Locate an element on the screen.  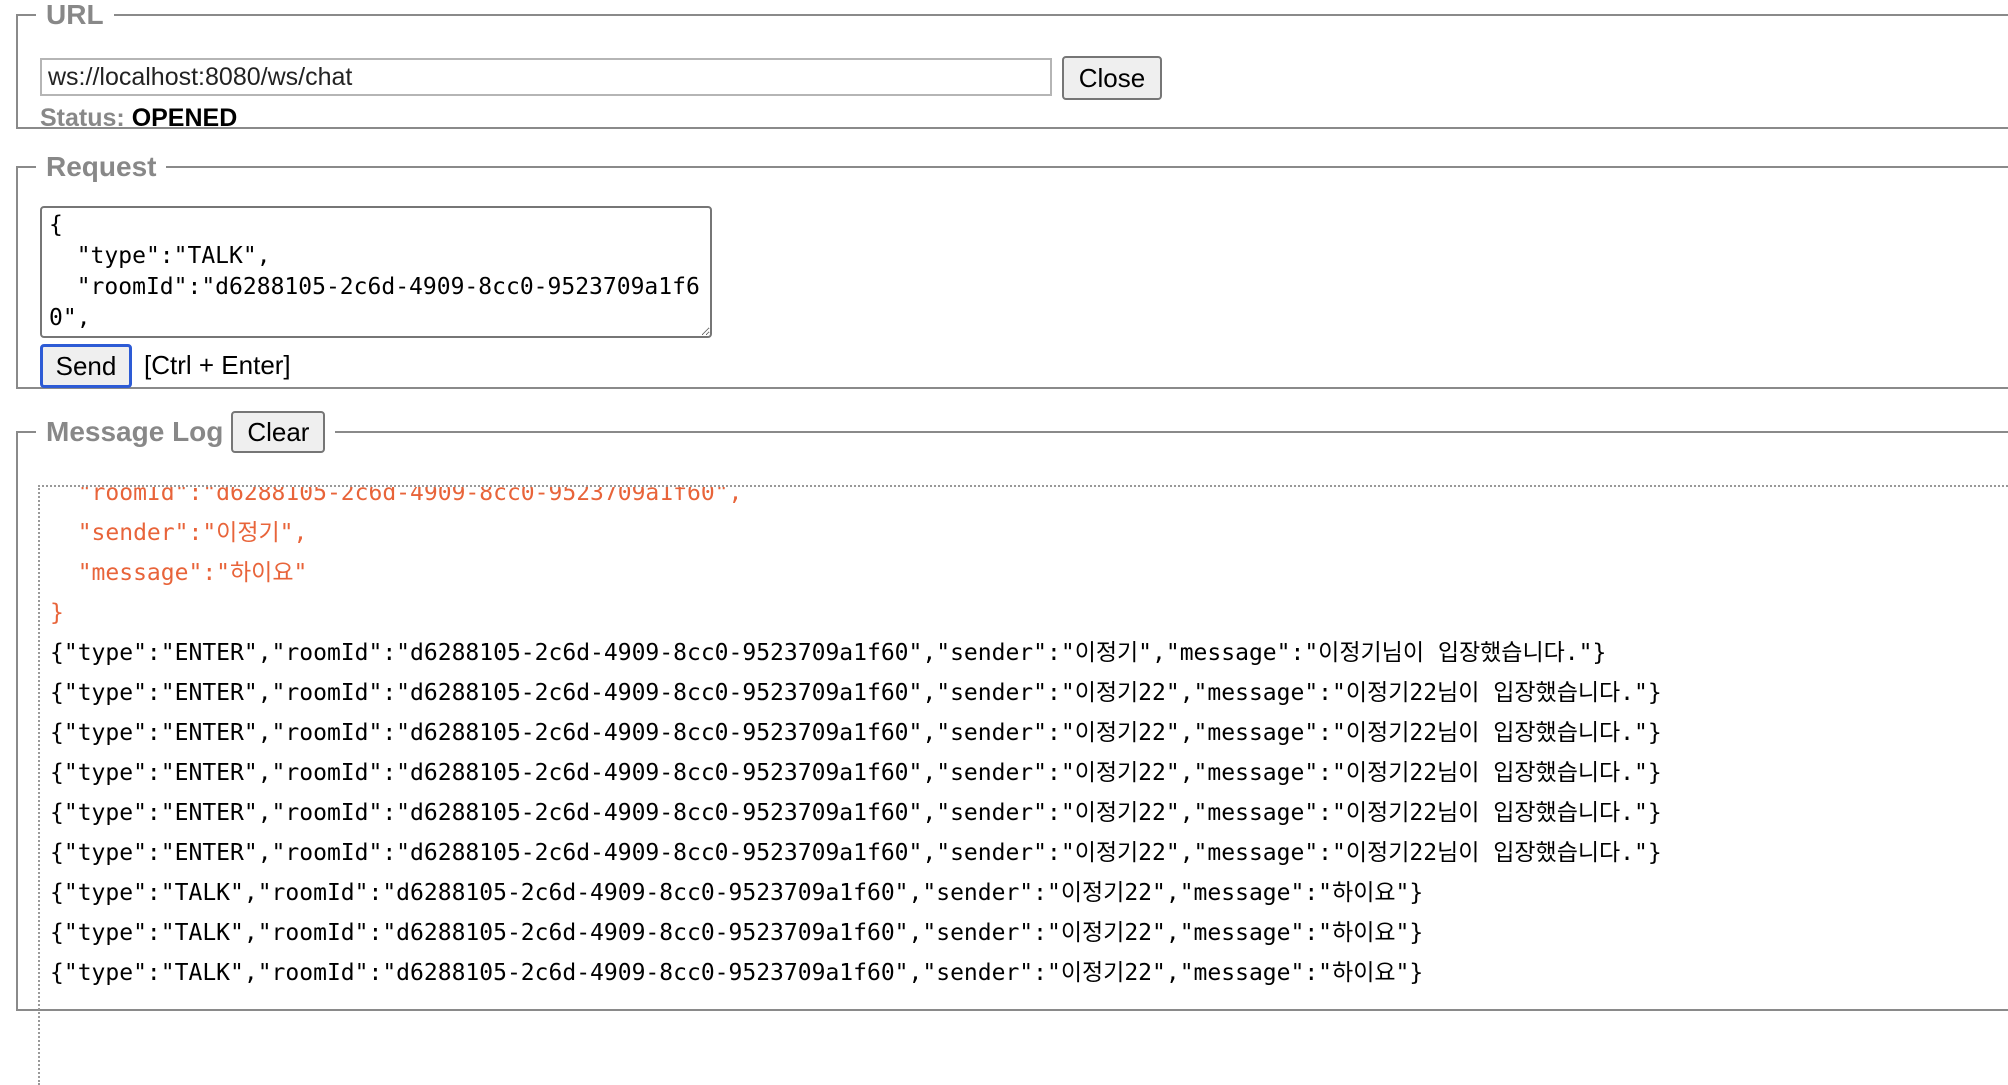
sent-message-line: } is located at coordinates (57, 613).